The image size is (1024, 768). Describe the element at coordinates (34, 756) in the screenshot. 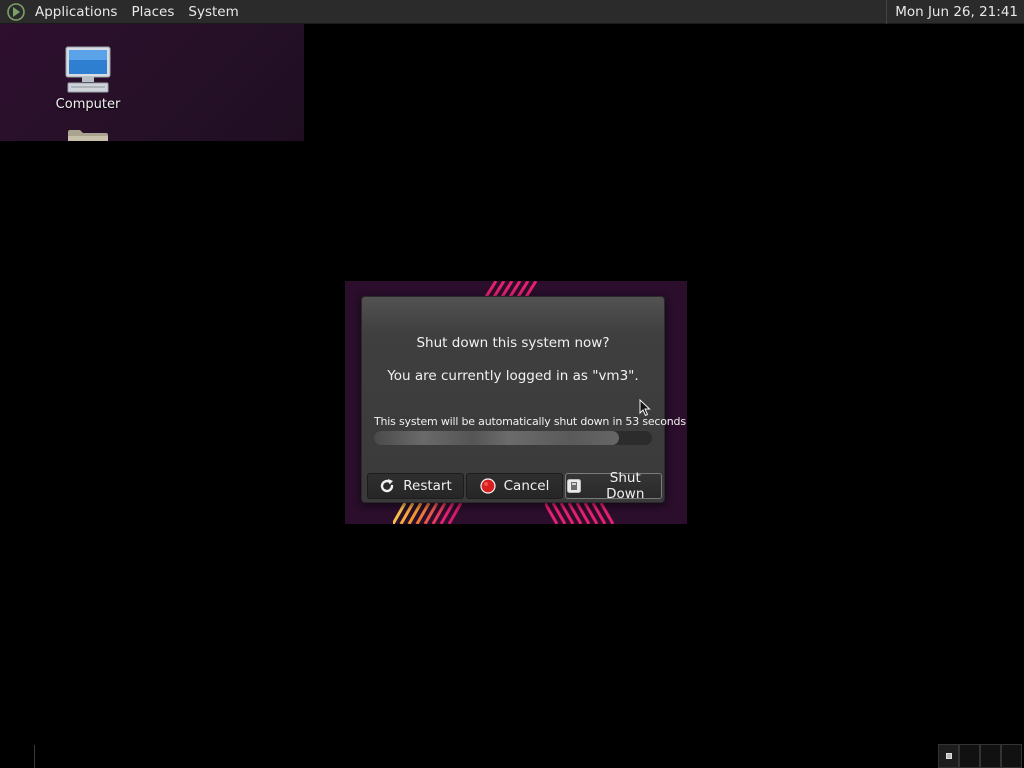

I see `bottom-panel-separator` at that location.